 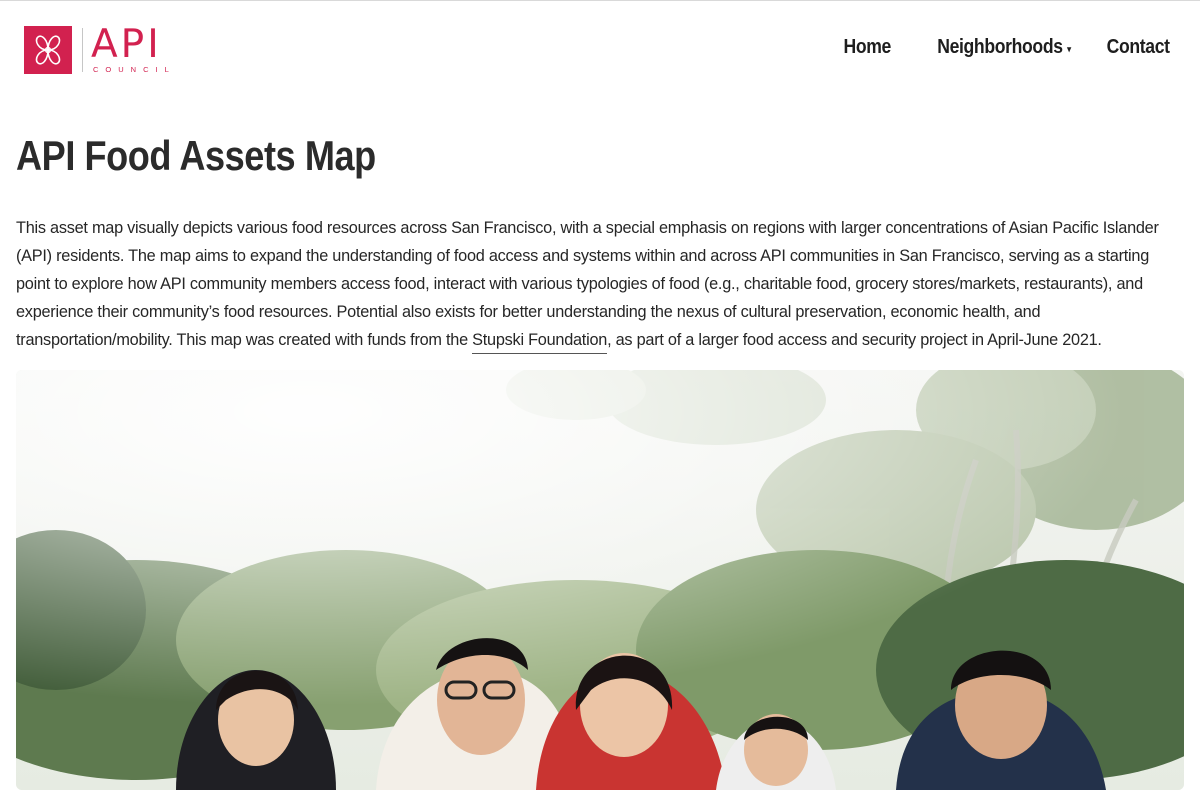 What do you see at coordinates (48, 50) in the screenshot?
I see `logo-flower-icon` at bounding box center [48, 50].